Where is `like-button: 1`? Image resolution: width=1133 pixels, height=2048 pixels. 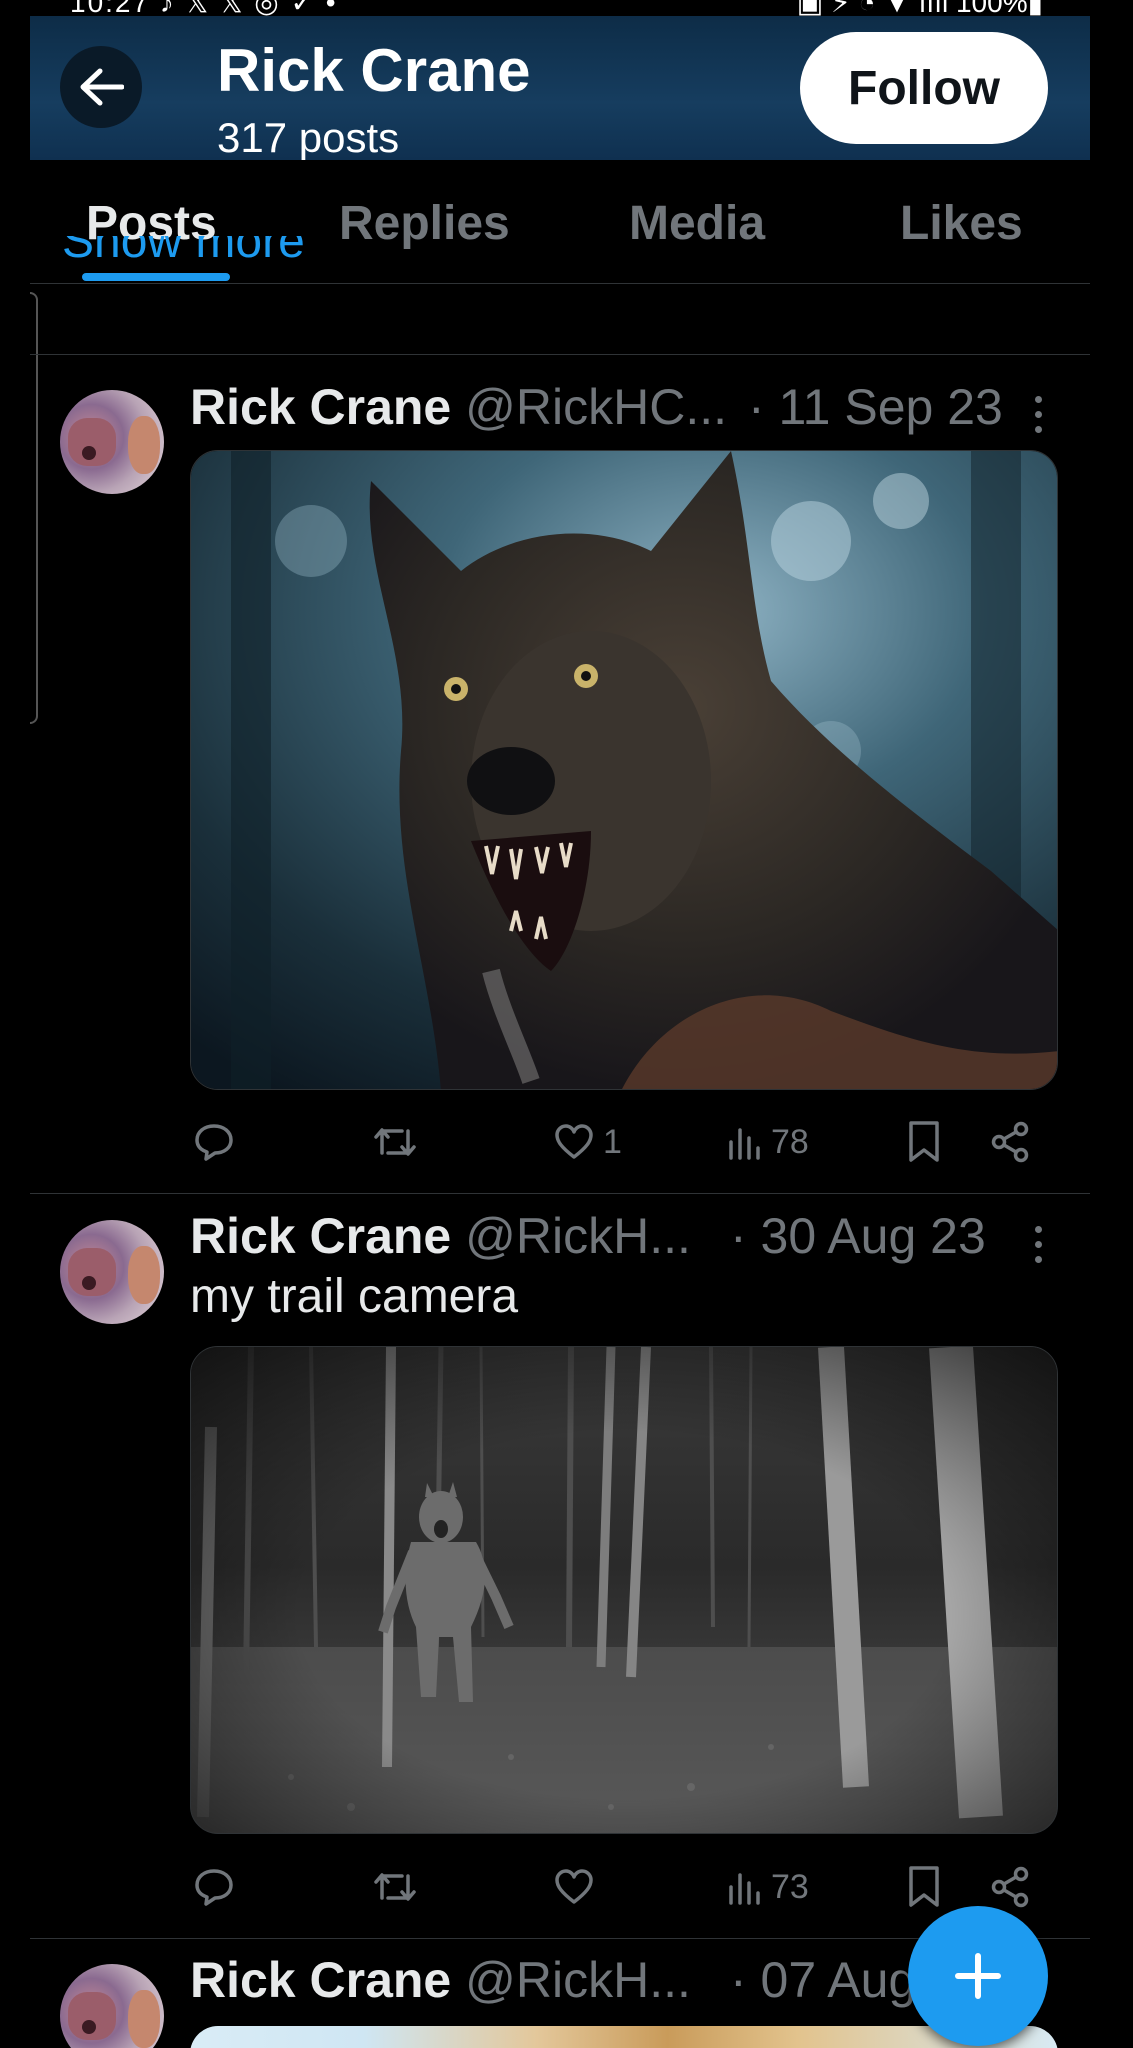 like-button: 1 is located at coordinates (587, 1142).